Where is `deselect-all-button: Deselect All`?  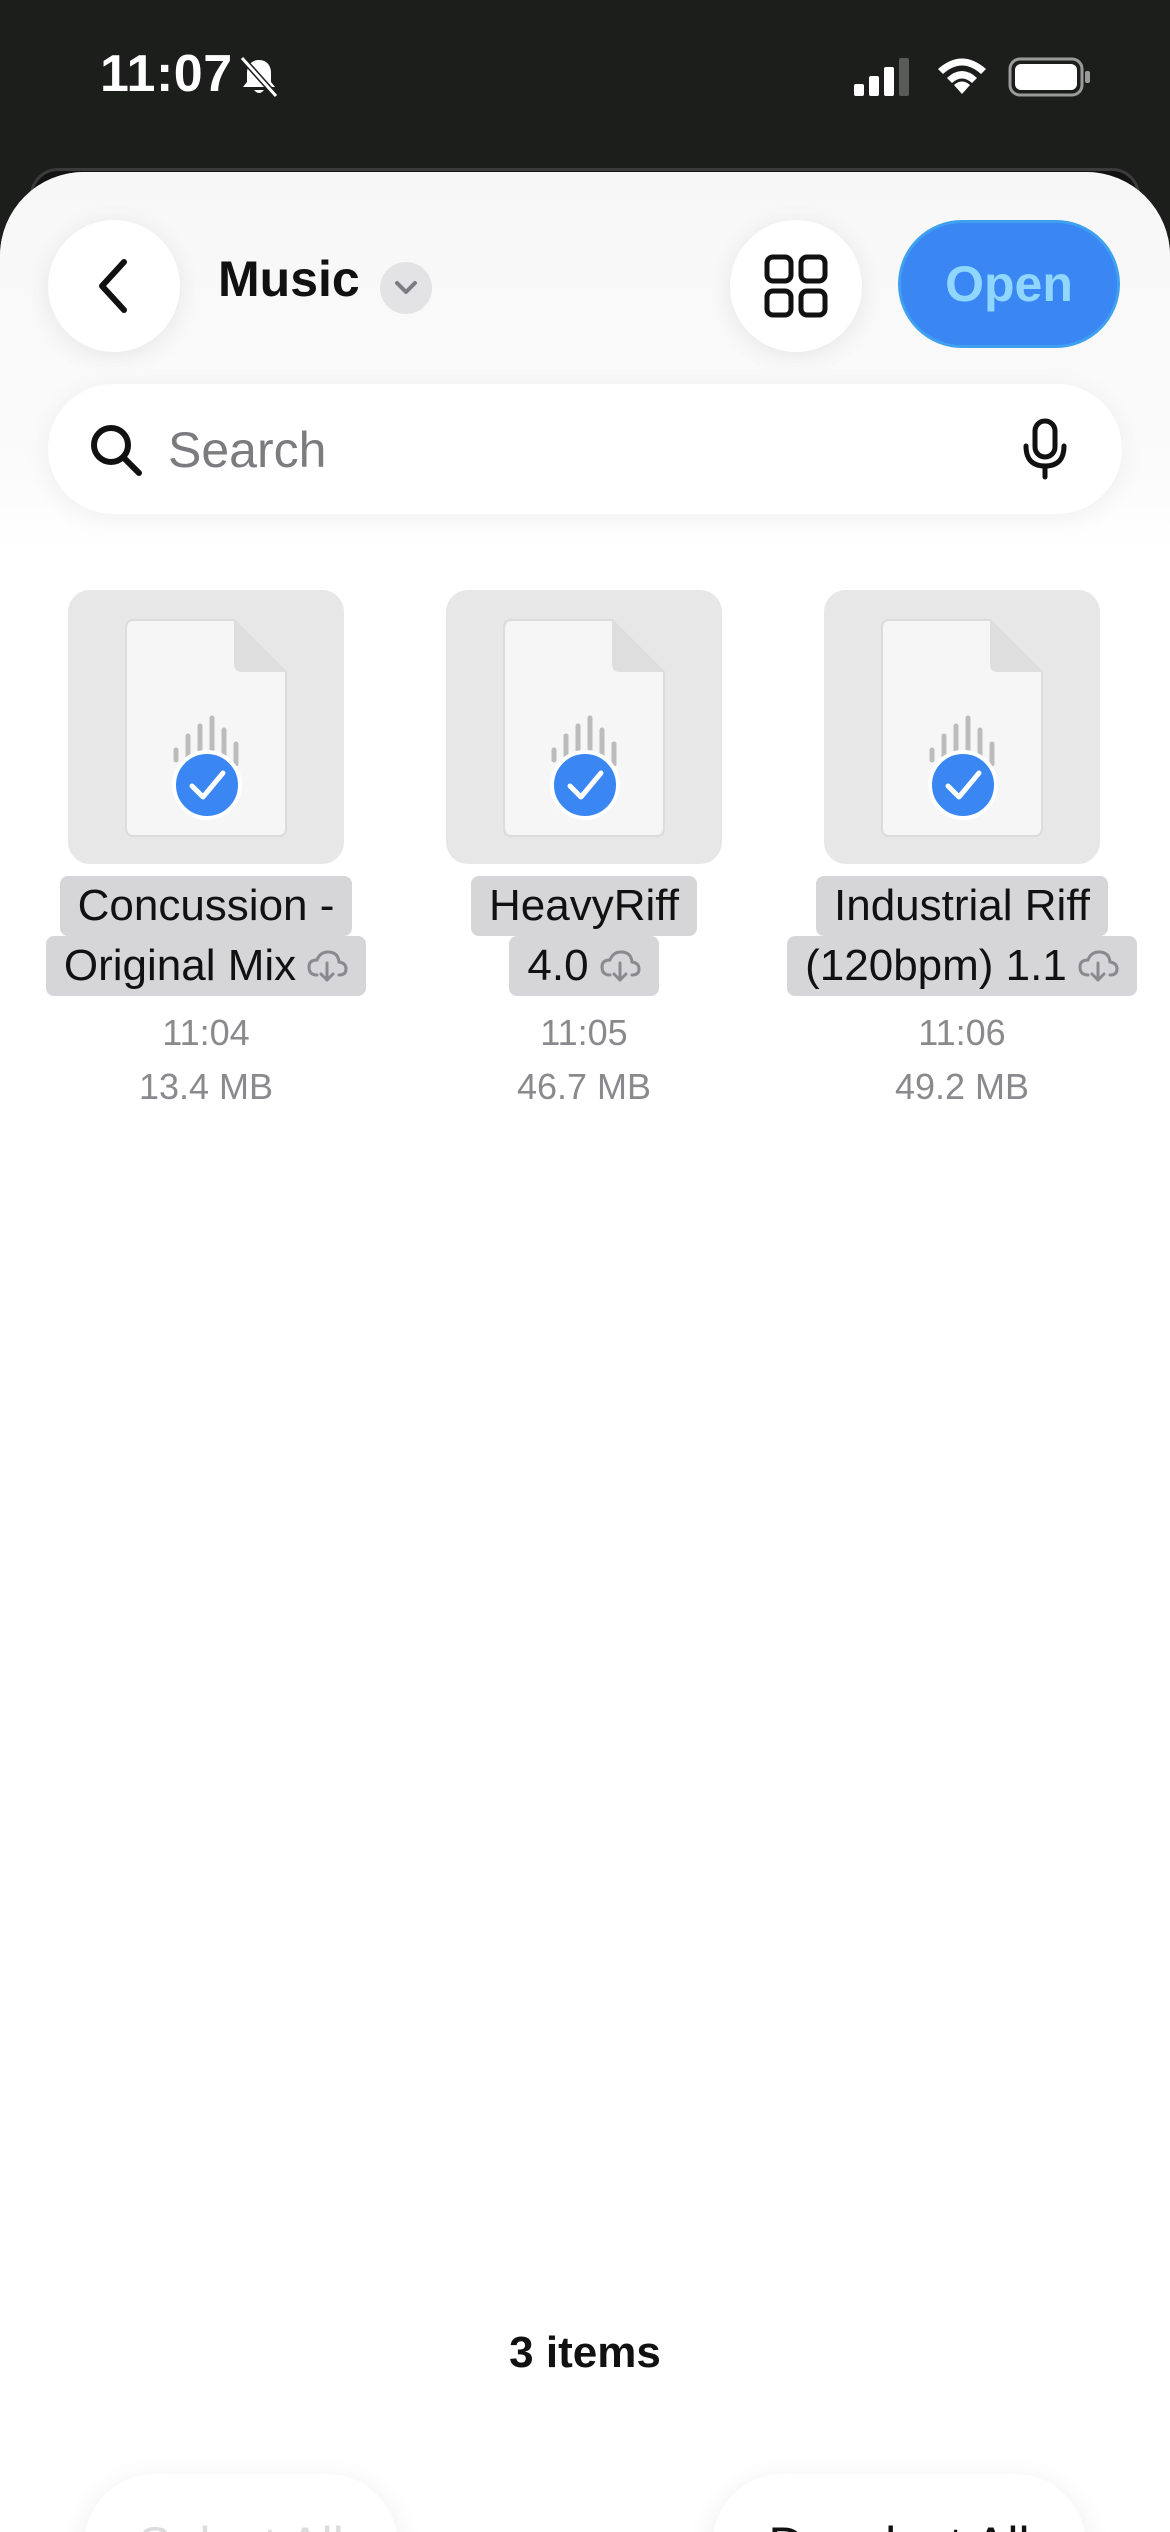
deselect-all-button: Deselect All is located at coordinates (899, 2503).